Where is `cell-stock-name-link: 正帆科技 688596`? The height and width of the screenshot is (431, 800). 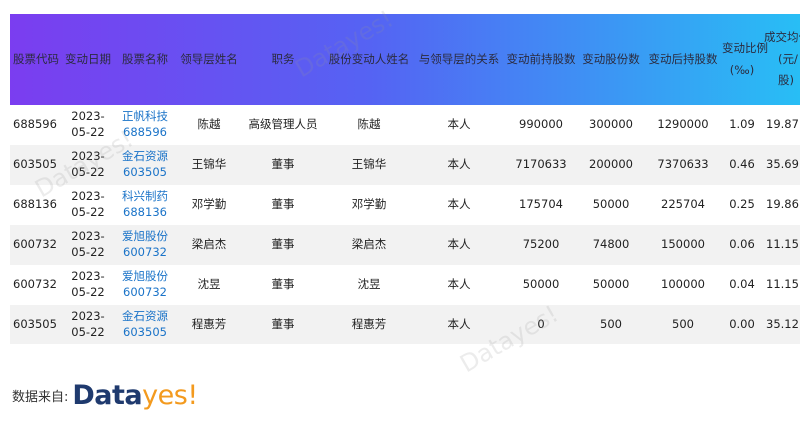 cell-stock-name-link: 正帆科技 688596 is located at coordinates (145, 125).